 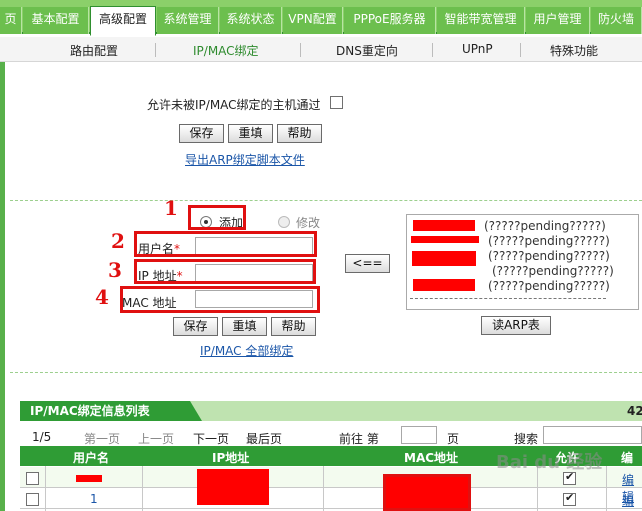 I want to click on sub-tab-special: 特殊功能, so click(x=574, y=50).